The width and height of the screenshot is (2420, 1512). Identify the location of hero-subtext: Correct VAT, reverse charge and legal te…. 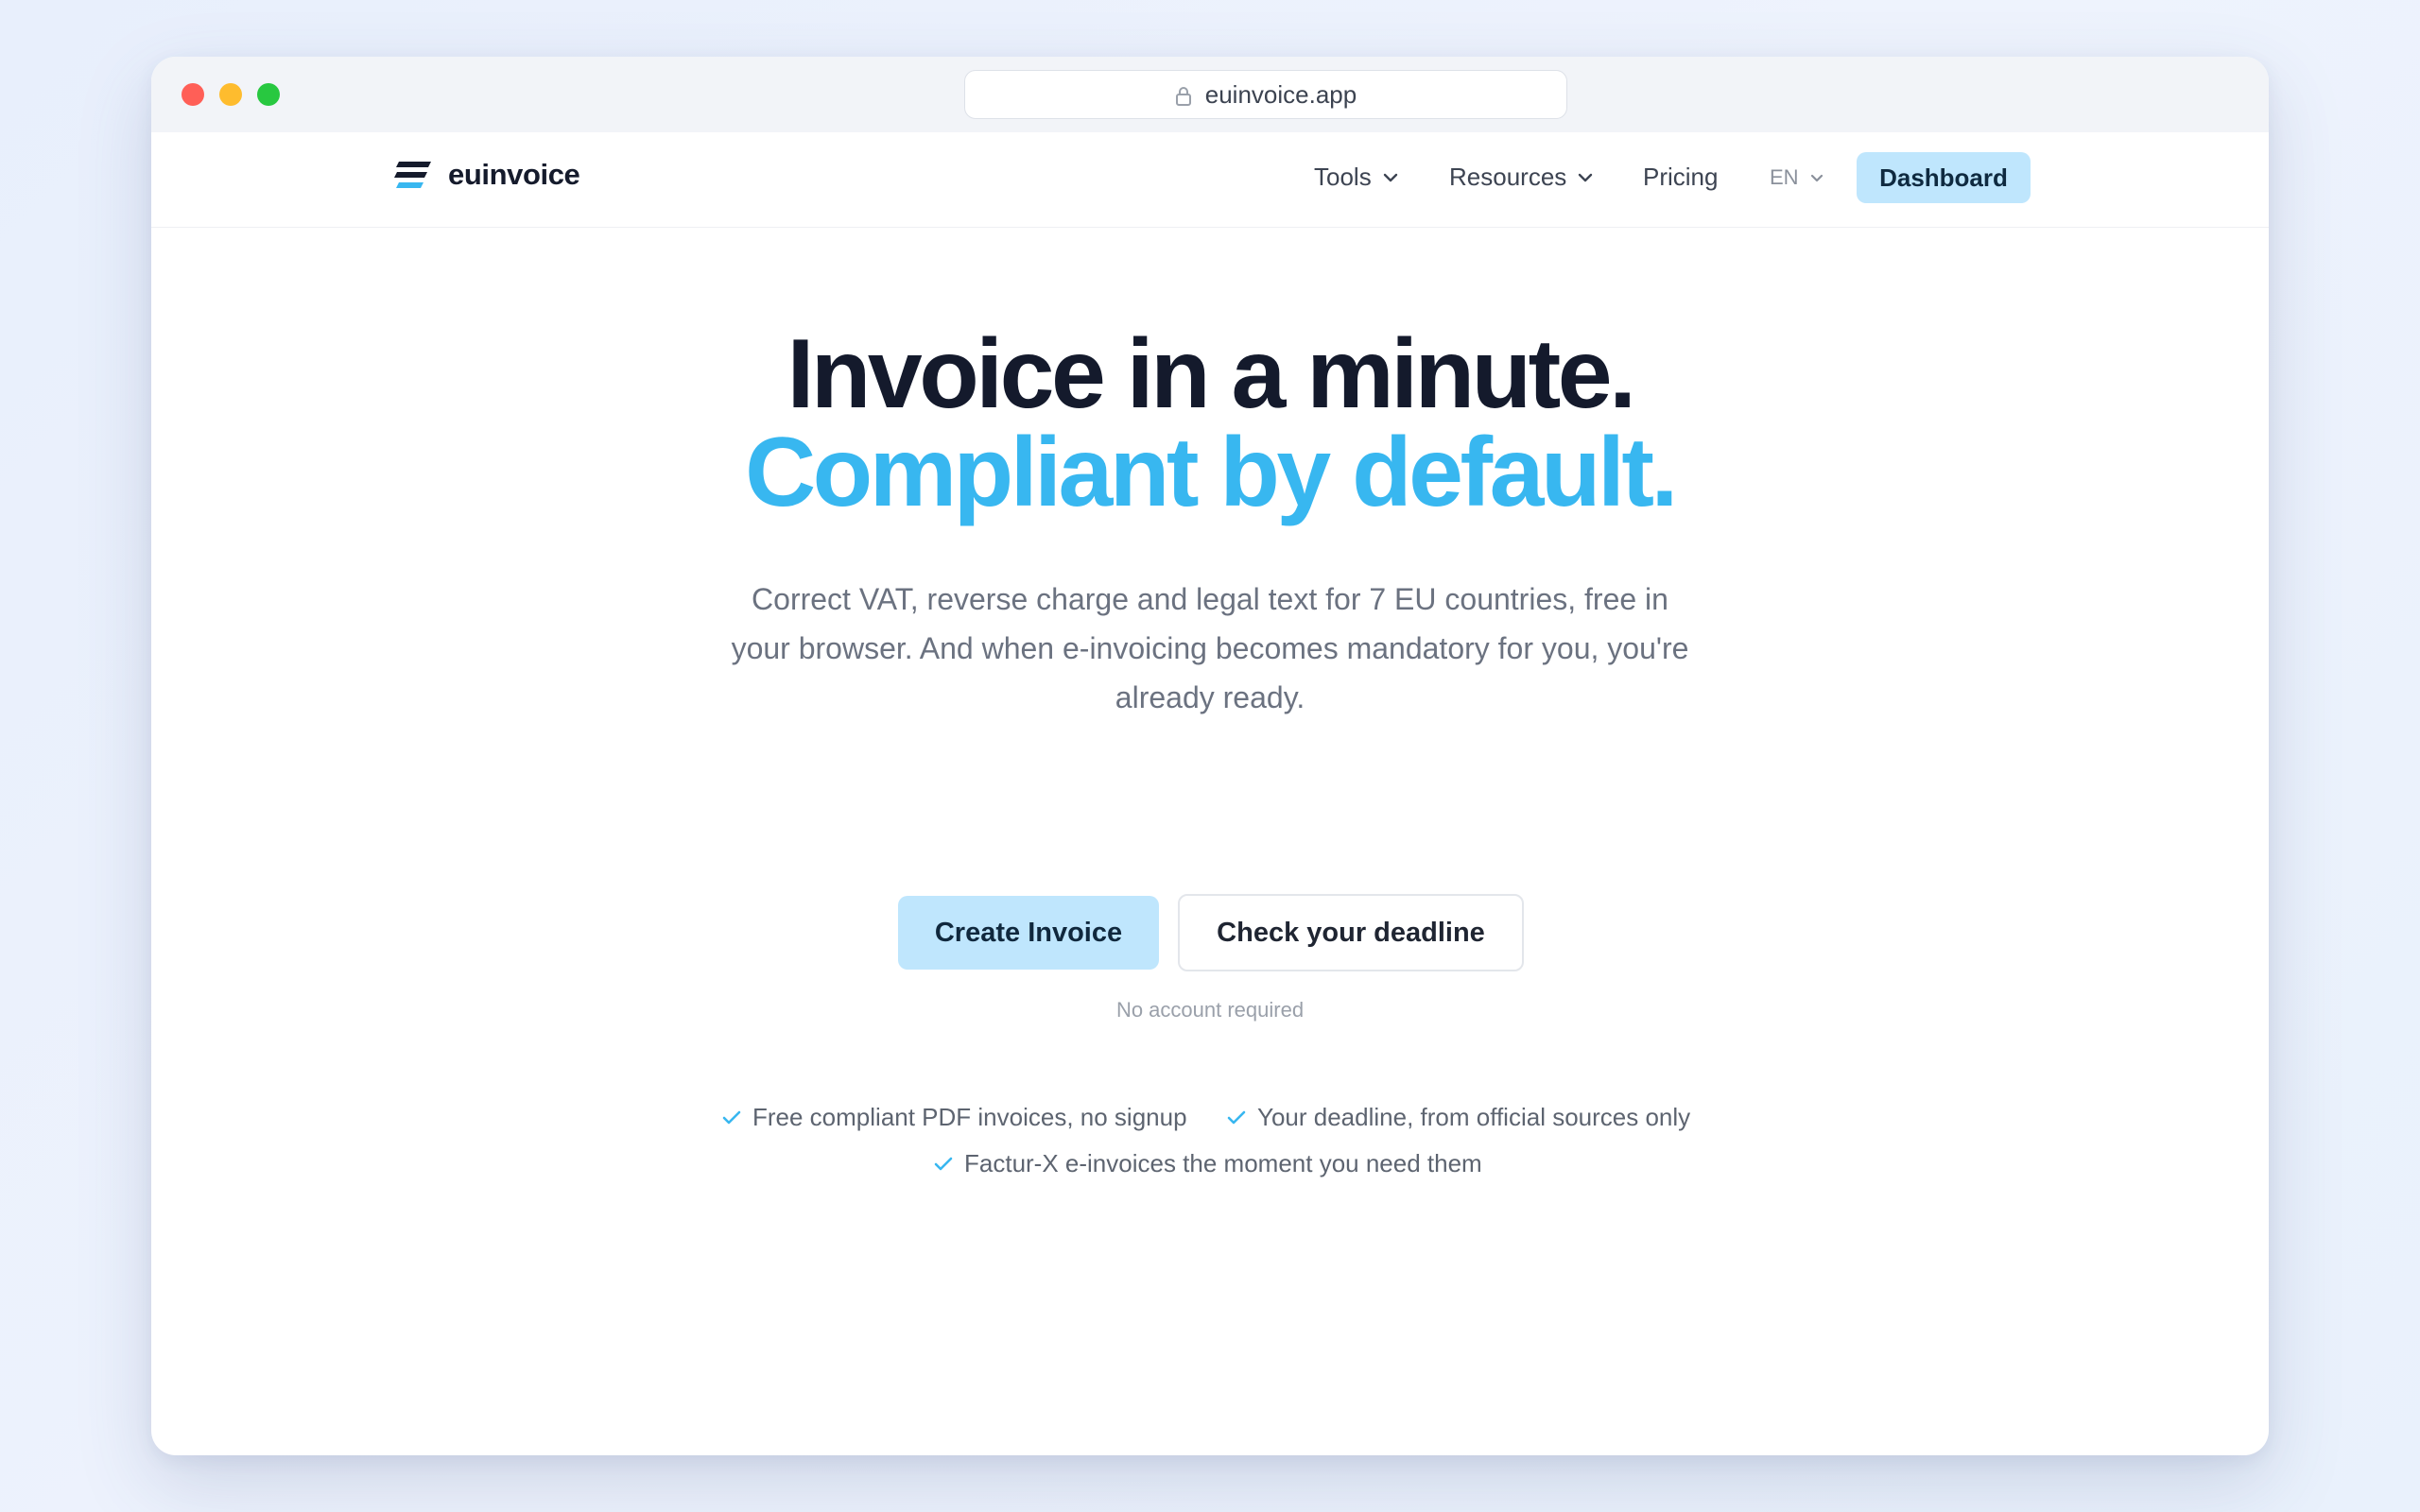
(1210, 648).